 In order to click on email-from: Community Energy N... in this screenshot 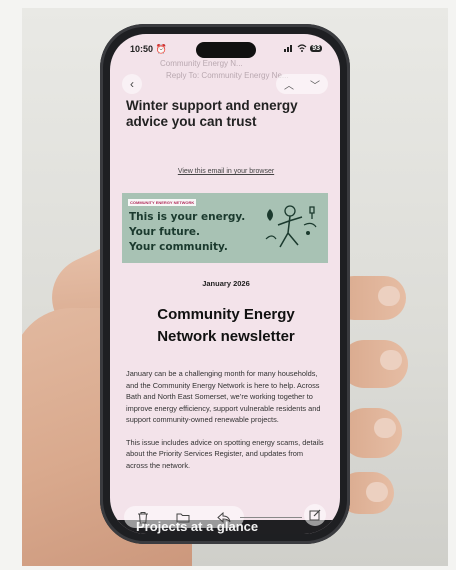, I will do `click(201, 63)`.